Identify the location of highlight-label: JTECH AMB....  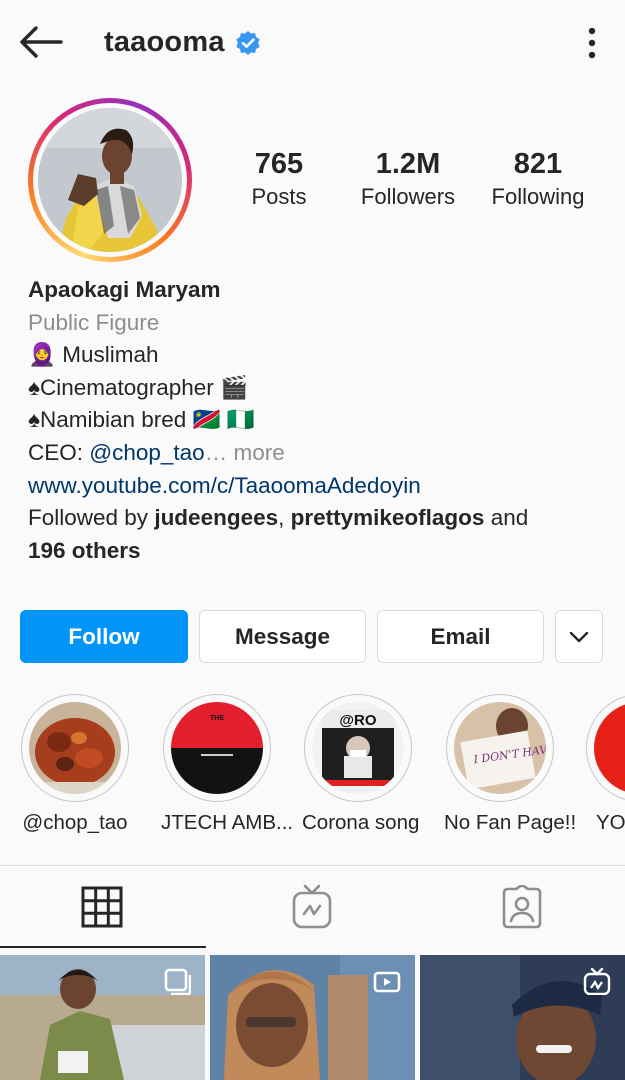
(227, 822).